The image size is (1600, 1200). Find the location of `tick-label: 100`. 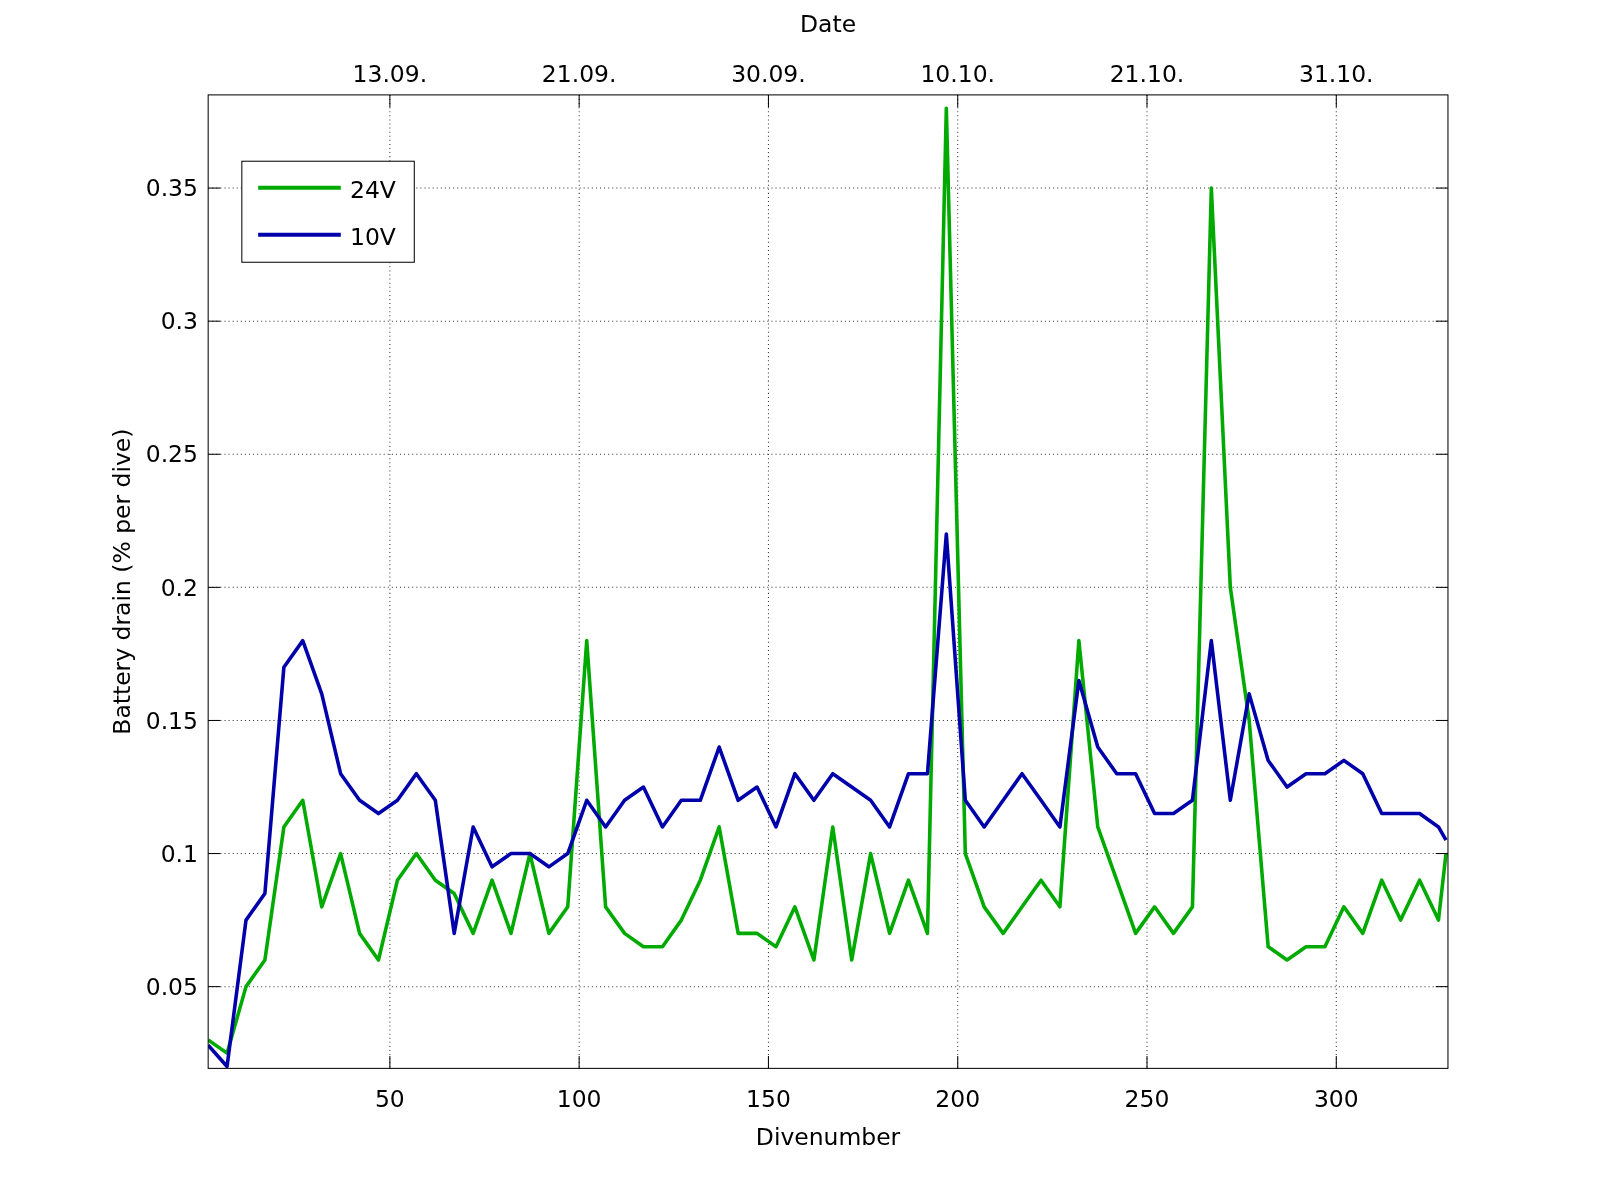

tick-label: 100 is located at coordinates (579, 1099).